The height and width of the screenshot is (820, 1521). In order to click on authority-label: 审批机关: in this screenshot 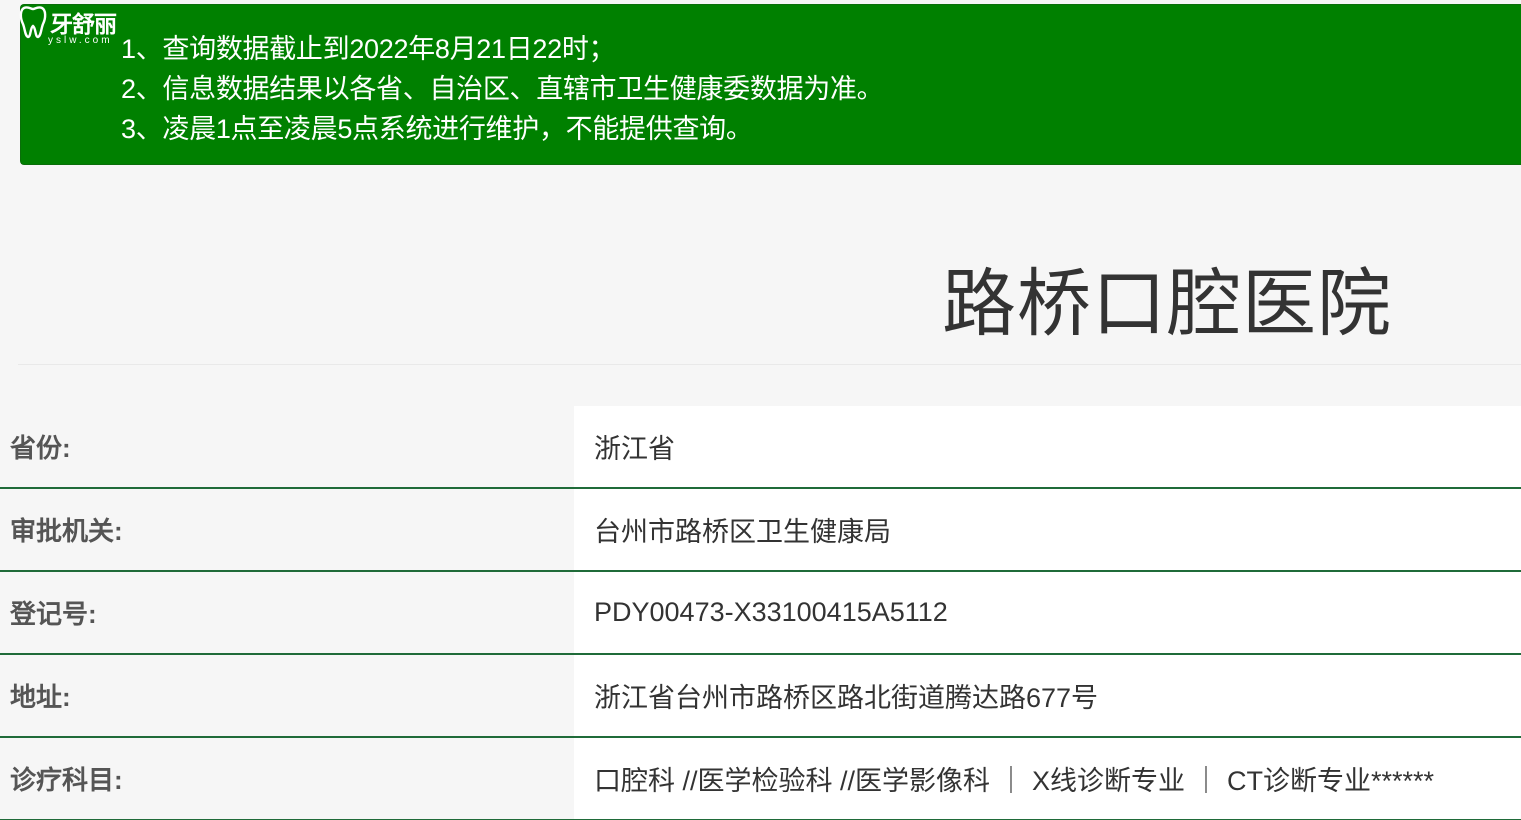, I will do `click(287, 529)`.